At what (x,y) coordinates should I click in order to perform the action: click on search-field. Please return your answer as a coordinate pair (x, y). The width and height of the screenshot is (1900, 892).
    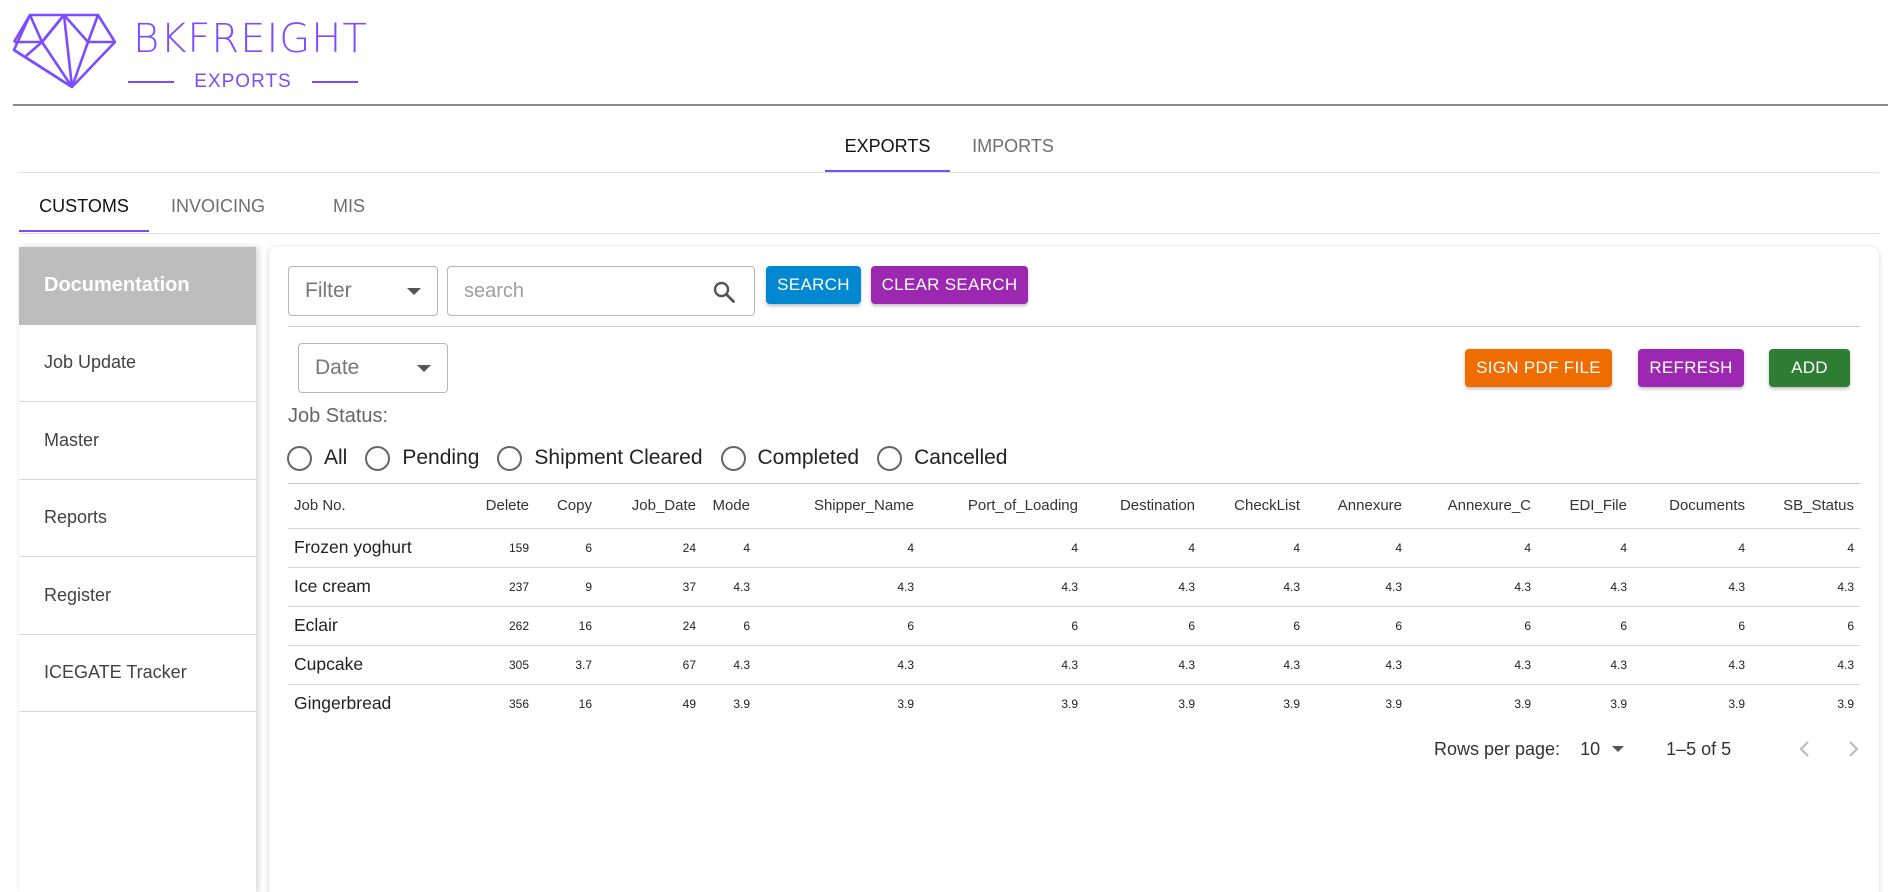
    Looking at the image, I should click on (601, 291).